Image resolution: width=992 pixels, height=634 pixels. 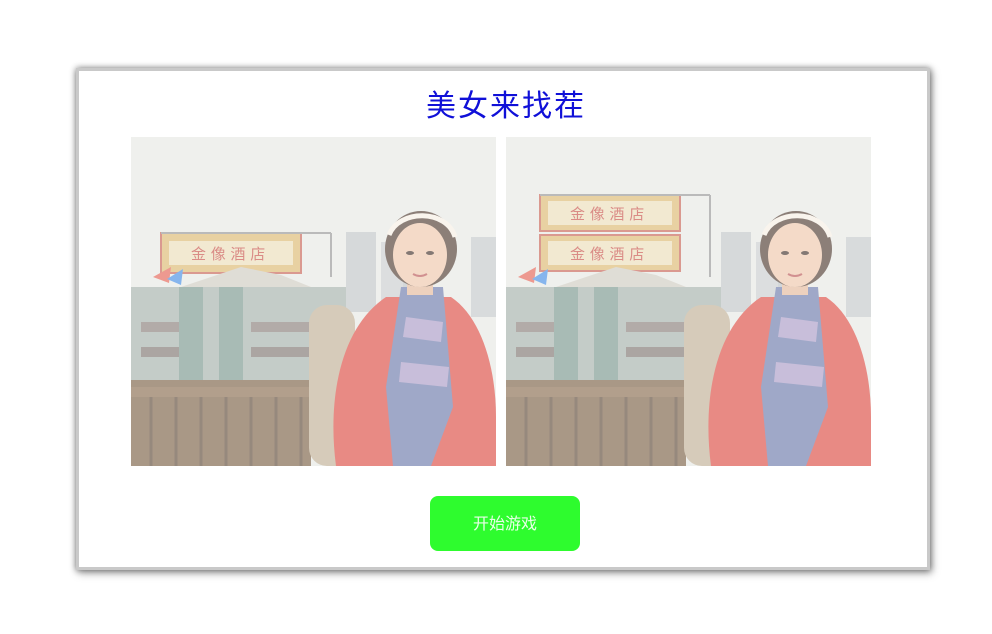 I want to click on game-title: 美女来找茬, so click(x=506, y=106).